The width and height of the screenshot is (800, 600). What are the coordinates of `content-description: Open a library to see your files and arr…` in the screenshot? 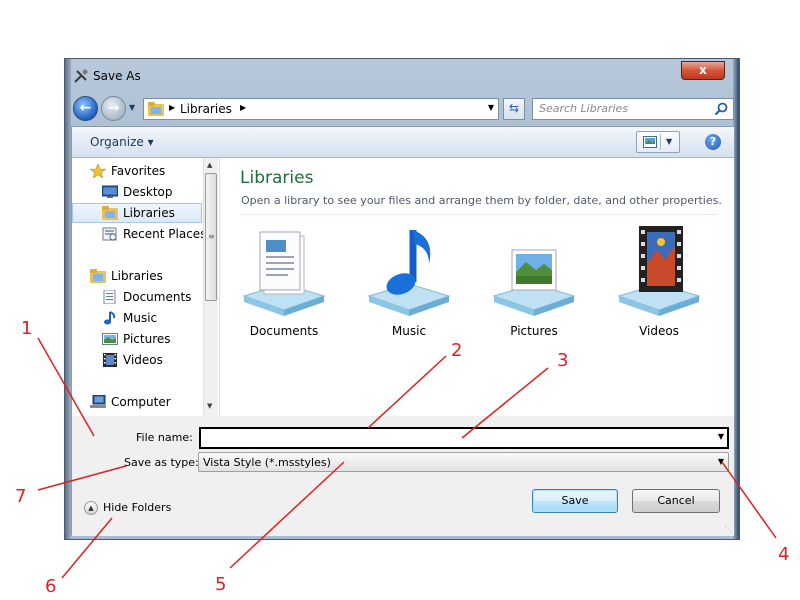 It's located at (481, 200).